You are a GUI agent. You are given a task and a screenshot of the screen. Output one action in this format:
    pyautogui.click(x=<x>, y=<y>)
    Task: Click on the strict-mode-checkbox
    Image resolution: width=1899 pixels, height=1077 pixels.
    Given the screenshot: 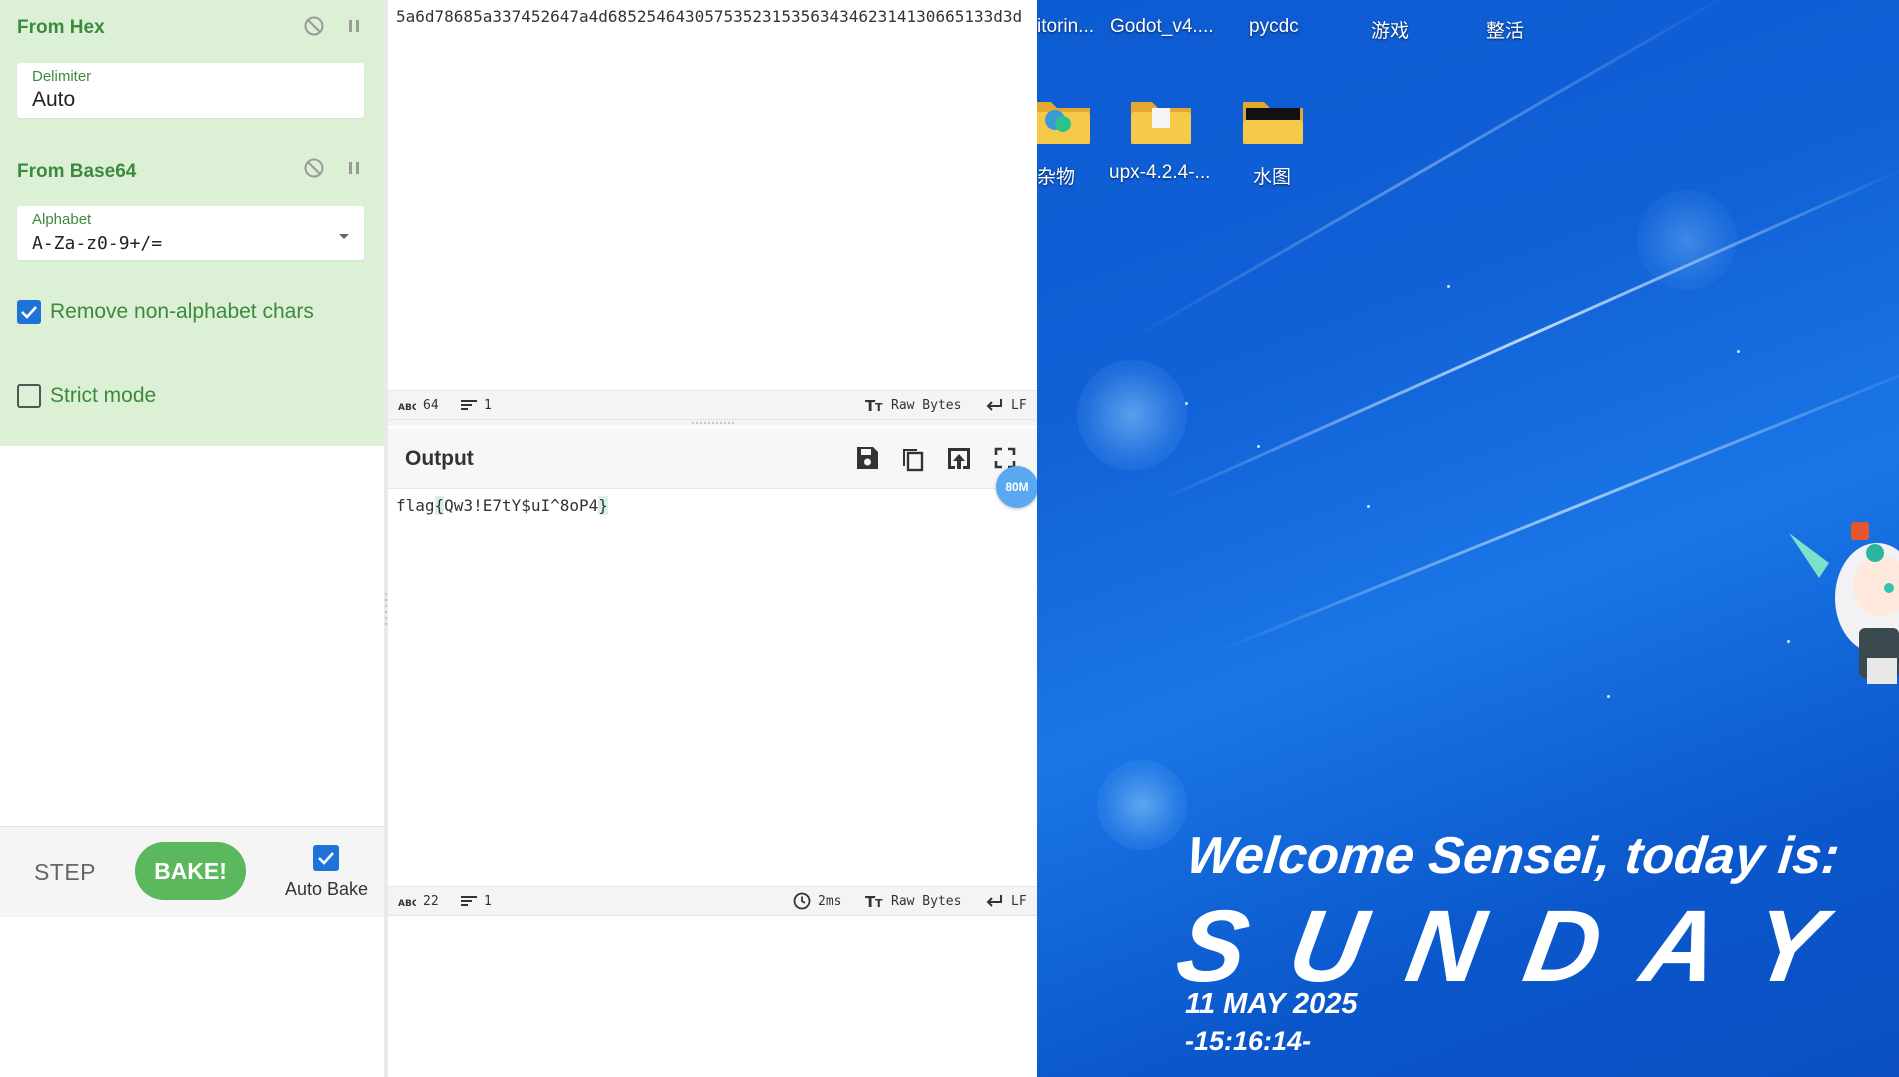 What is the action you would take?
    pyautogui.click(x=29, y=396)
    